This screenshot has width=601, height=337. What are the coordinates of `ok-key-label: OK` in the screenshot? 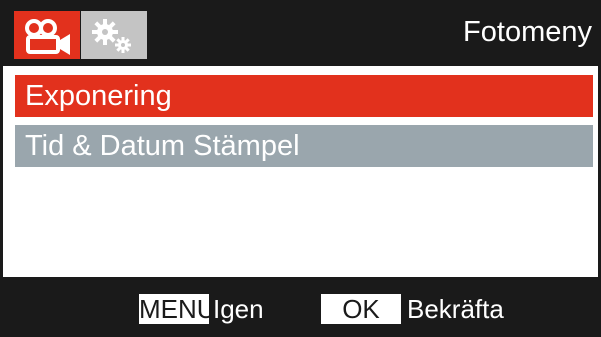 It's located at (361, 309).